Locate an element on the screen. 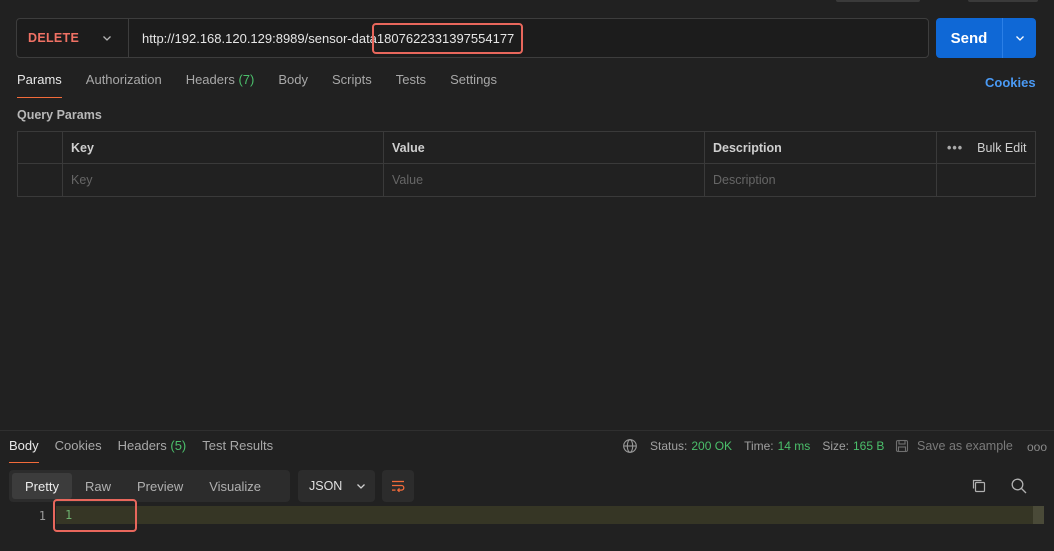 The height and width of the screenshot is (551, 1054). query-params-title: Query Params is located at coordinates (59, 115).